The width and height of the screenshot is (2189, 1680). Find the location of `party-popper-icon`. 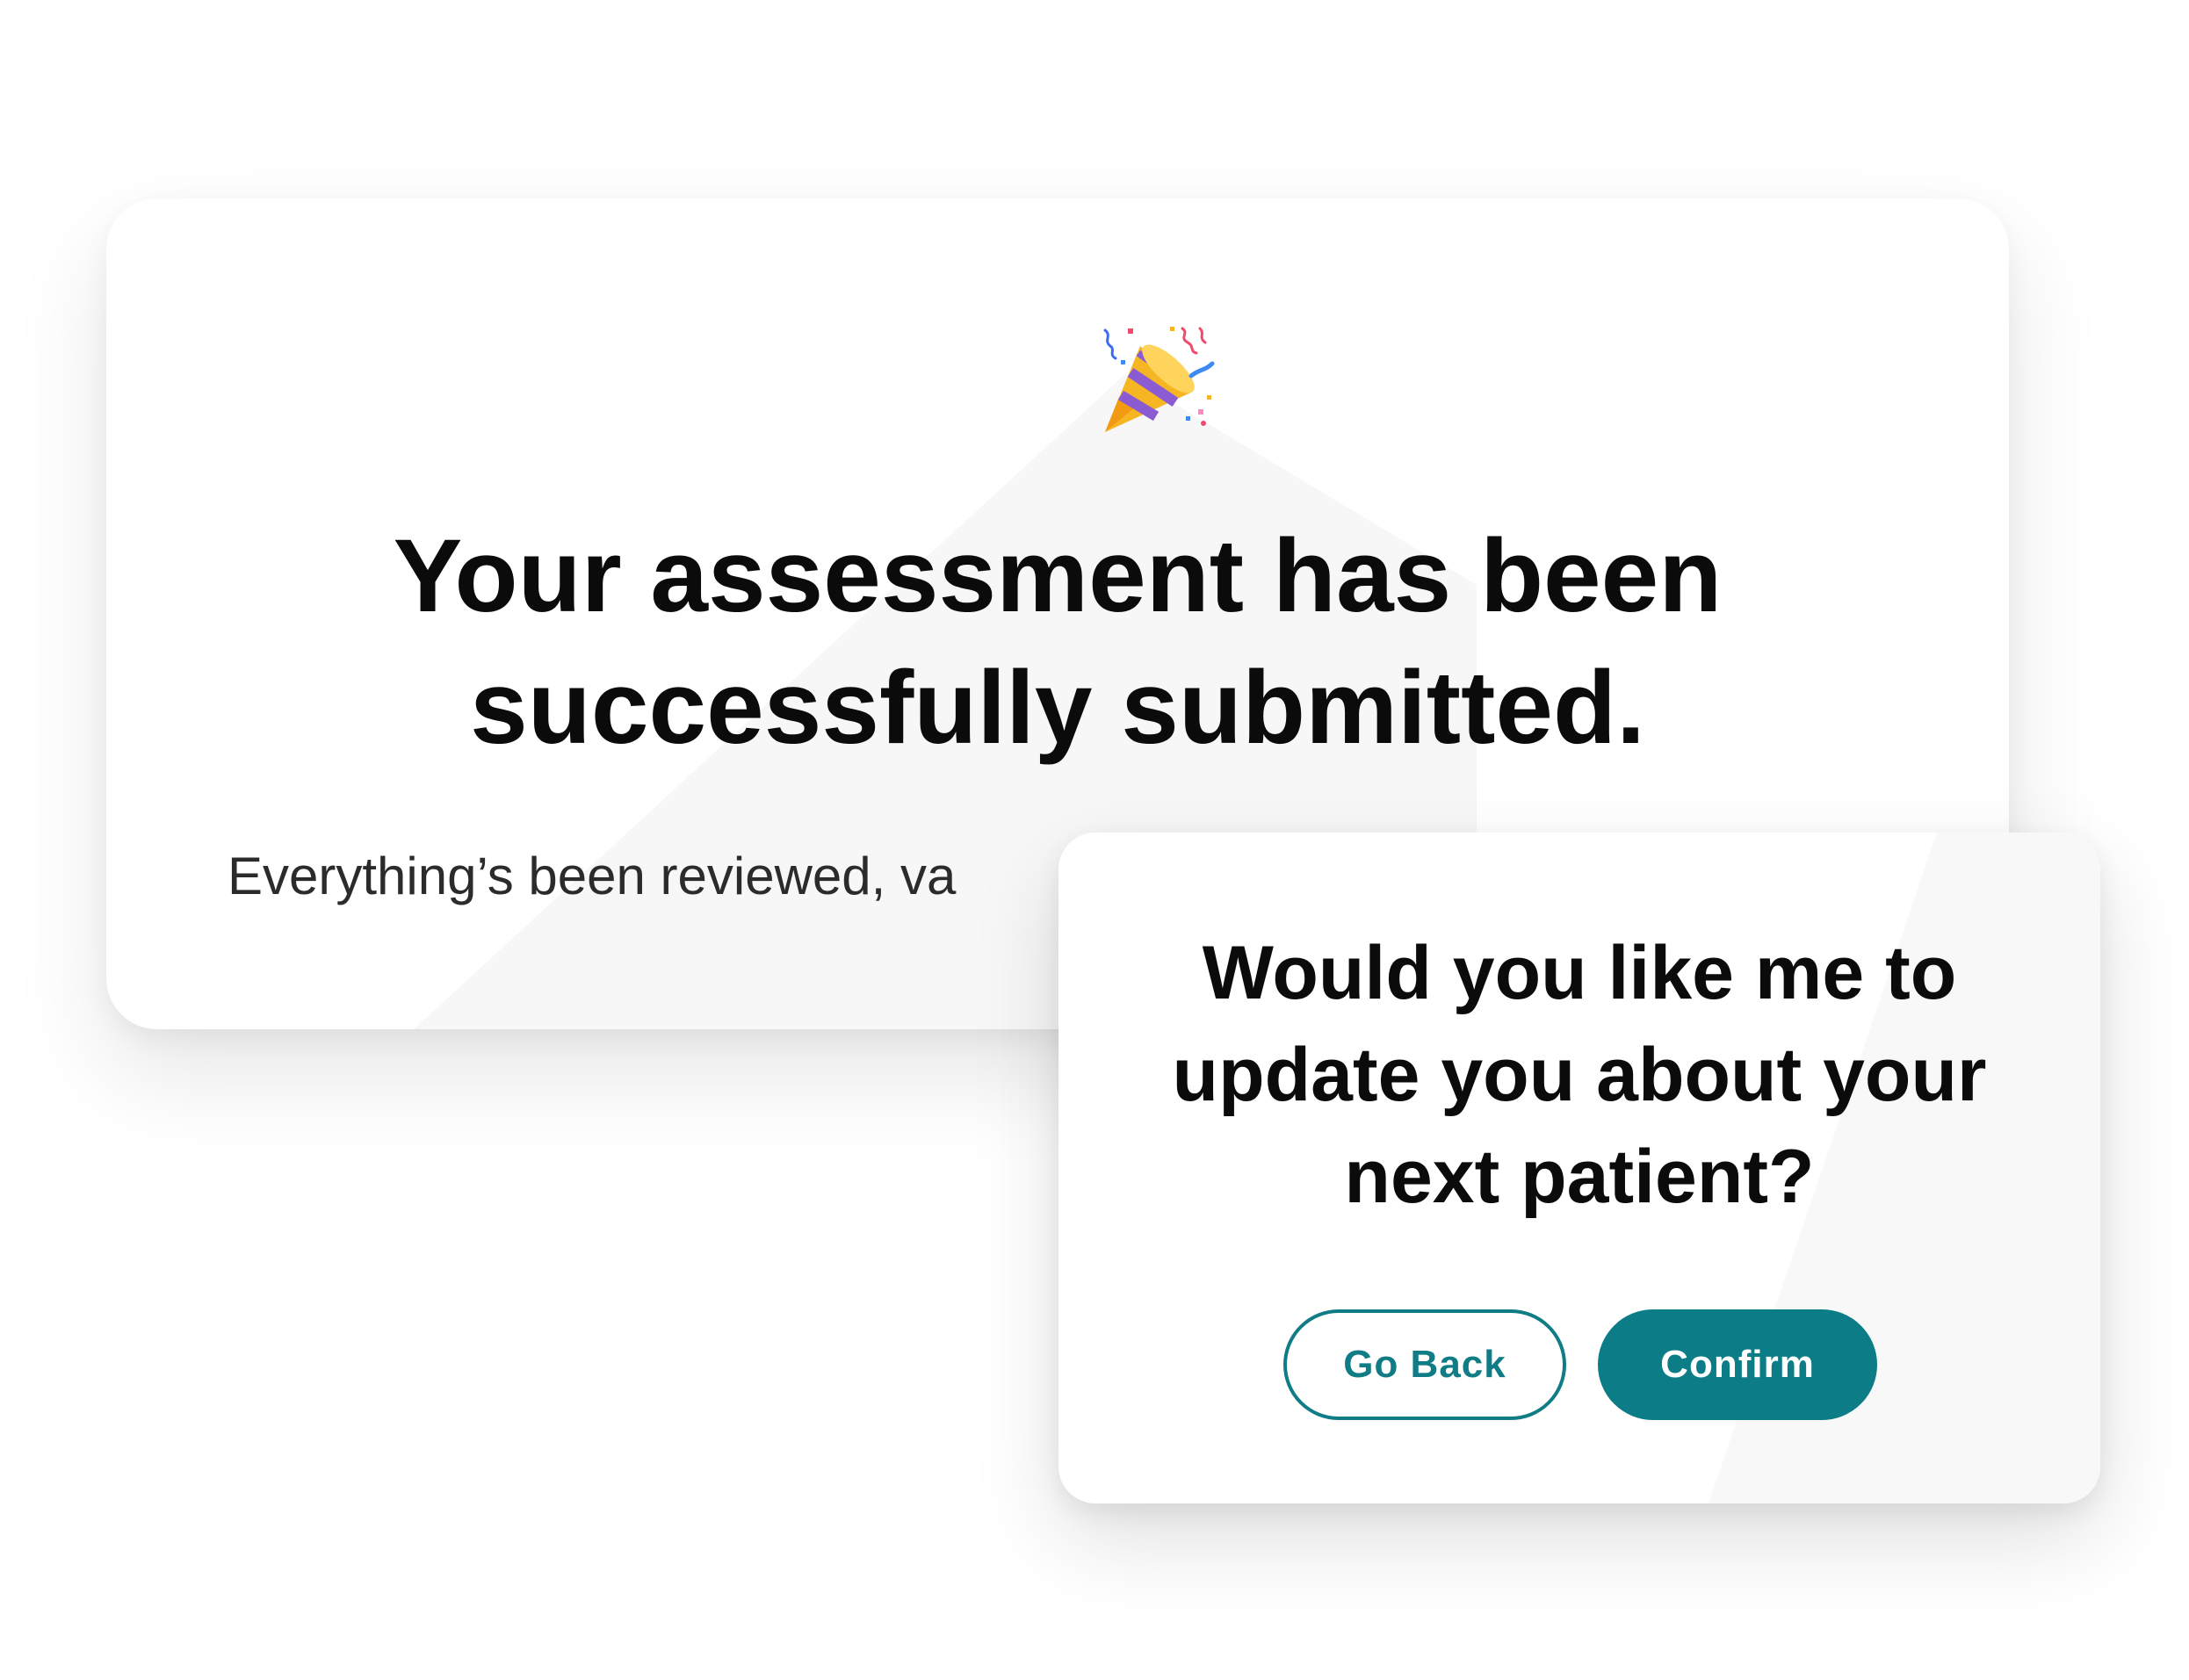

party-popper-icon is located at coordinates (1159, 382).